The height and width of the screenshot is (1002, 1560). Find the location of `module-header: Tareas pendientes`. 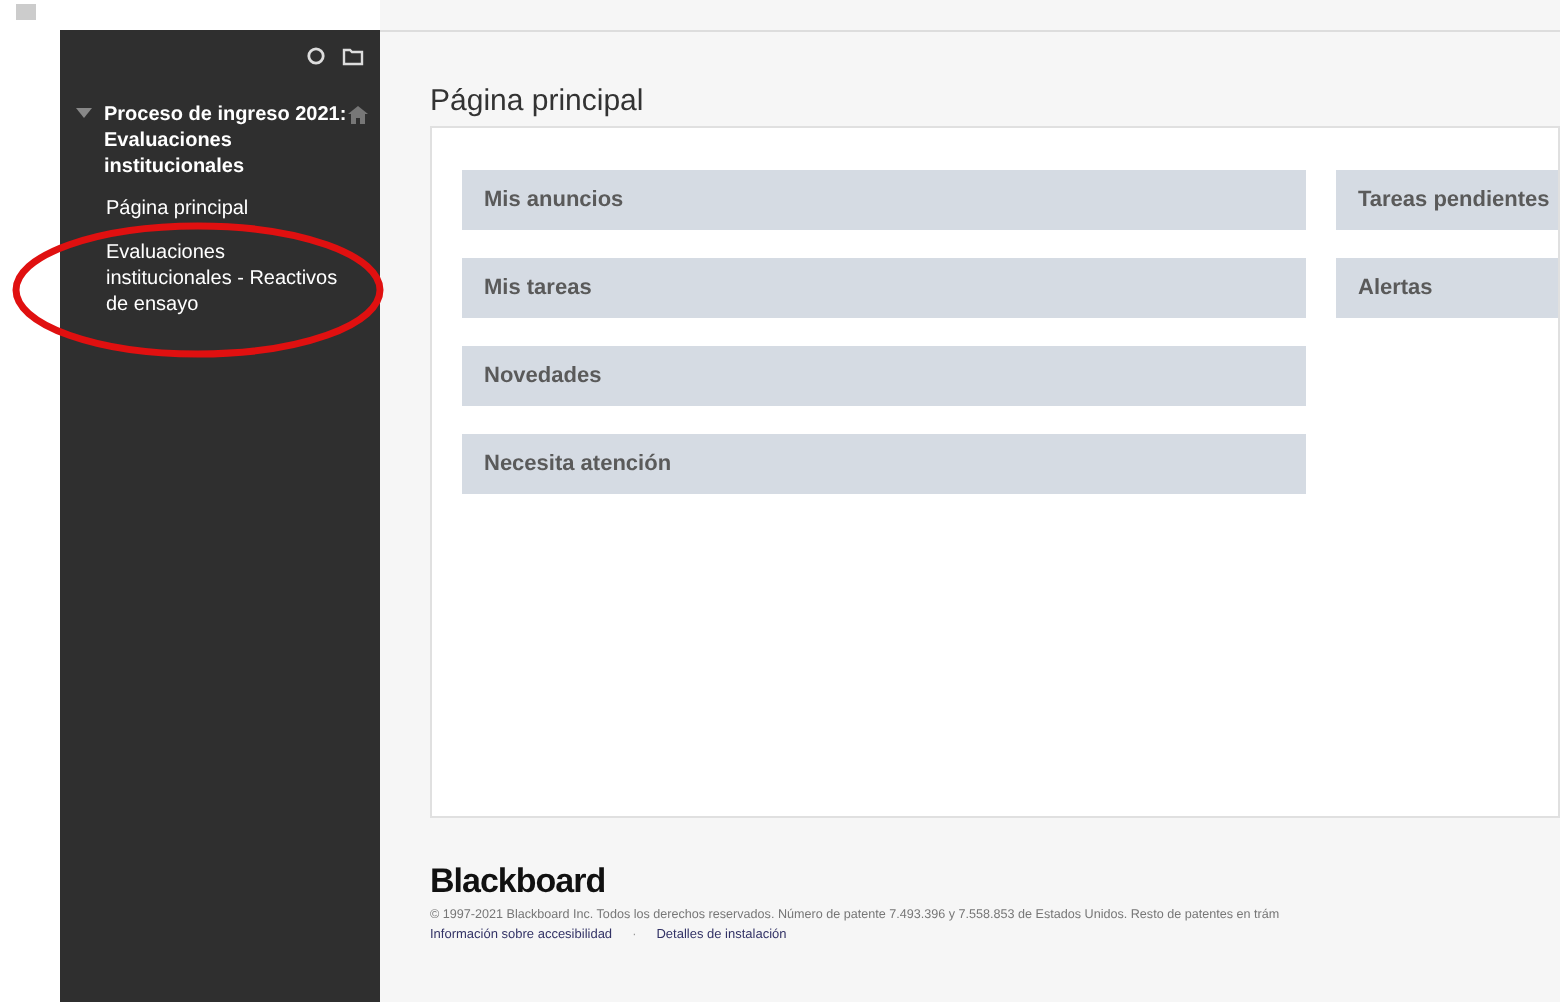

module-header: Tareas pendientes is located at coordinates (1447, 200).